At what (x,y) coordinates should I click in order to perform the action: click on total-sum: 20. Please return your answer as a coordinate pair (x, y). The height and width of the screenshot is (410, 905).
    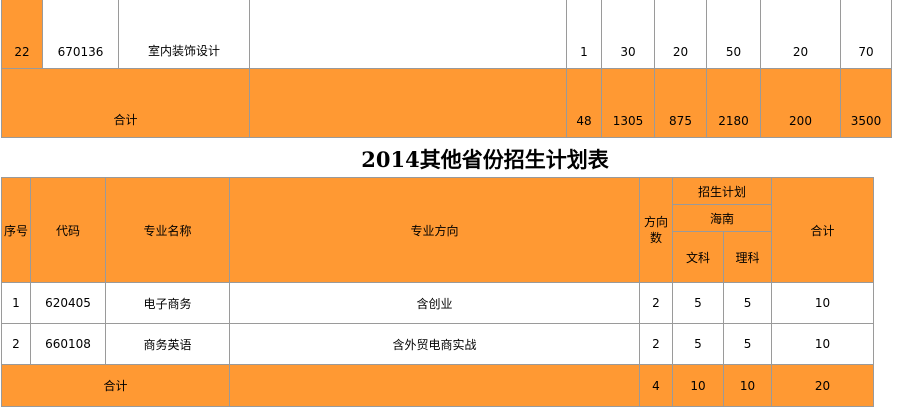
    Looking at the image, I should click on (823, 385).